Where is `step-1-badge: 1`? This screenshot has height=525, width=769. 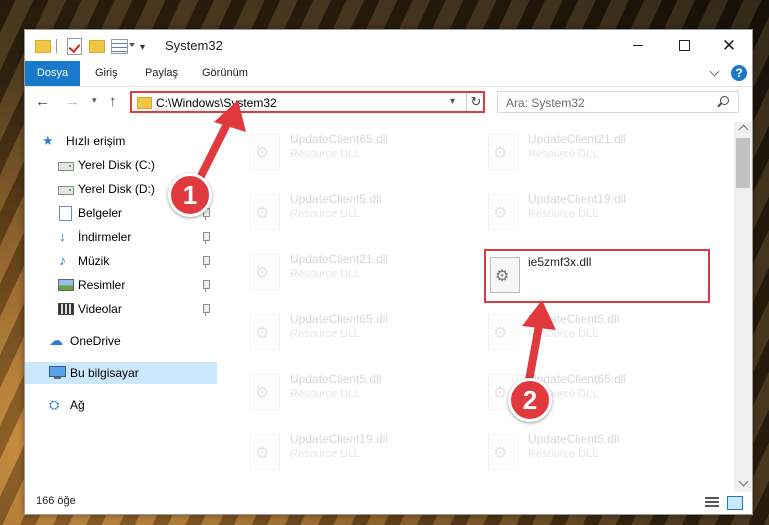
step-1-badge: 1 is located at coordinates (190, 195).